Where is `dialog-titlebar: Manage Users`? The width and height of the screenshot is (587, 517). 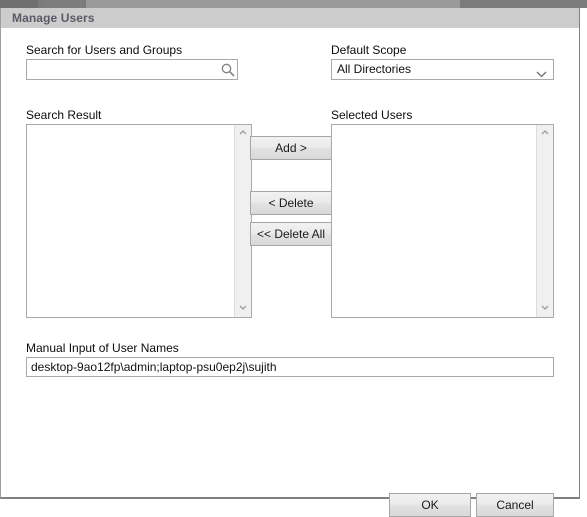
dialog-titlebar: Manage Users is located at coordinates (290, 18).